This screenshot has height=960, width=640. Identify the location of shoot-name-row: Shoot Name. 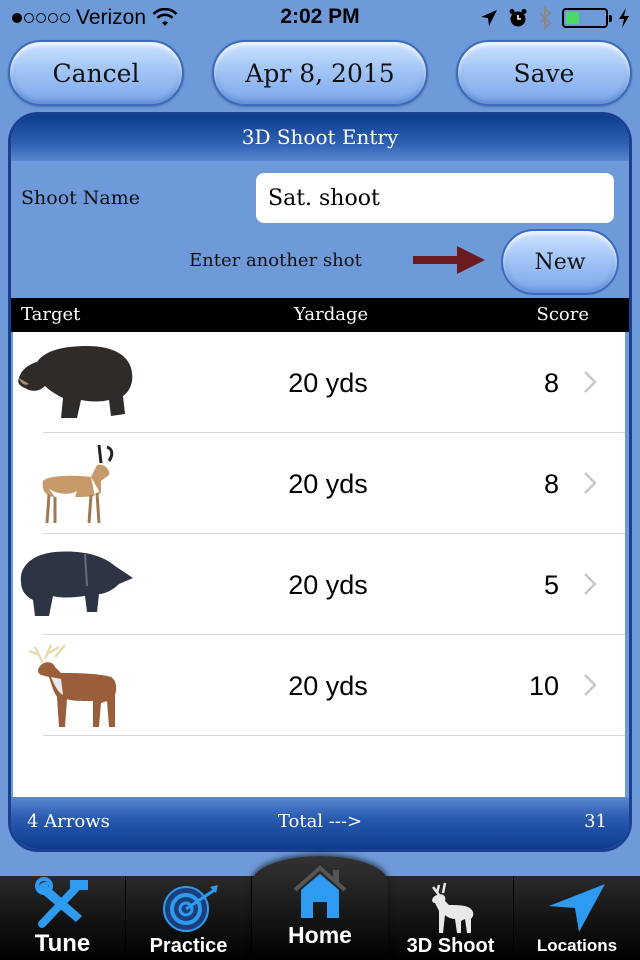
(321, 199).